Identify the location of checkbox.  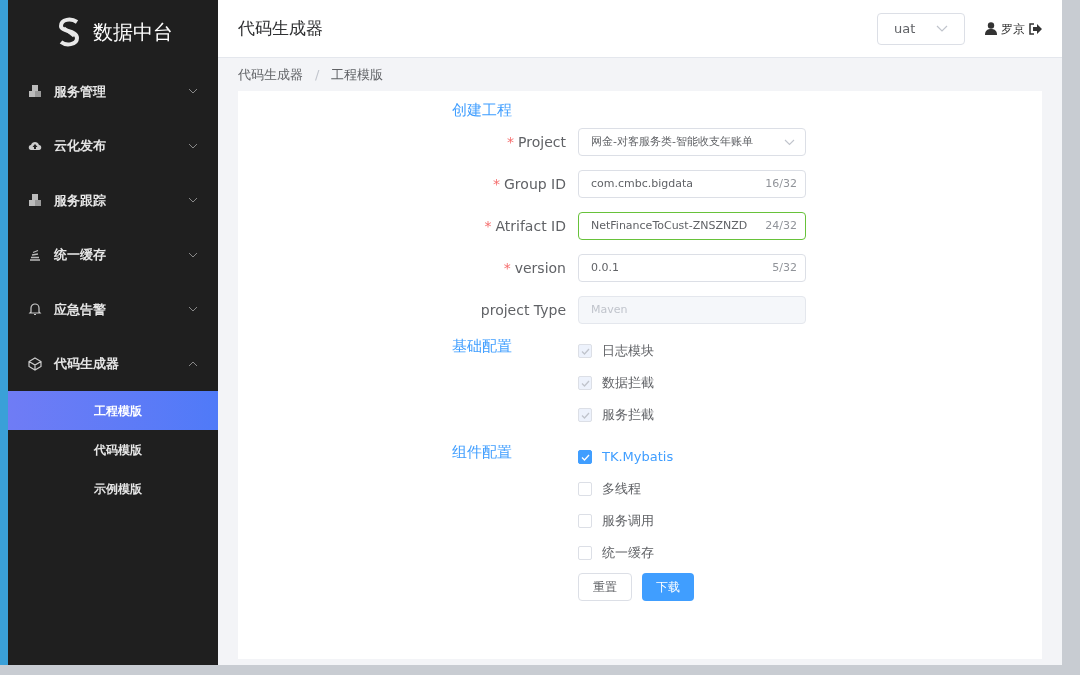
(585, 457).